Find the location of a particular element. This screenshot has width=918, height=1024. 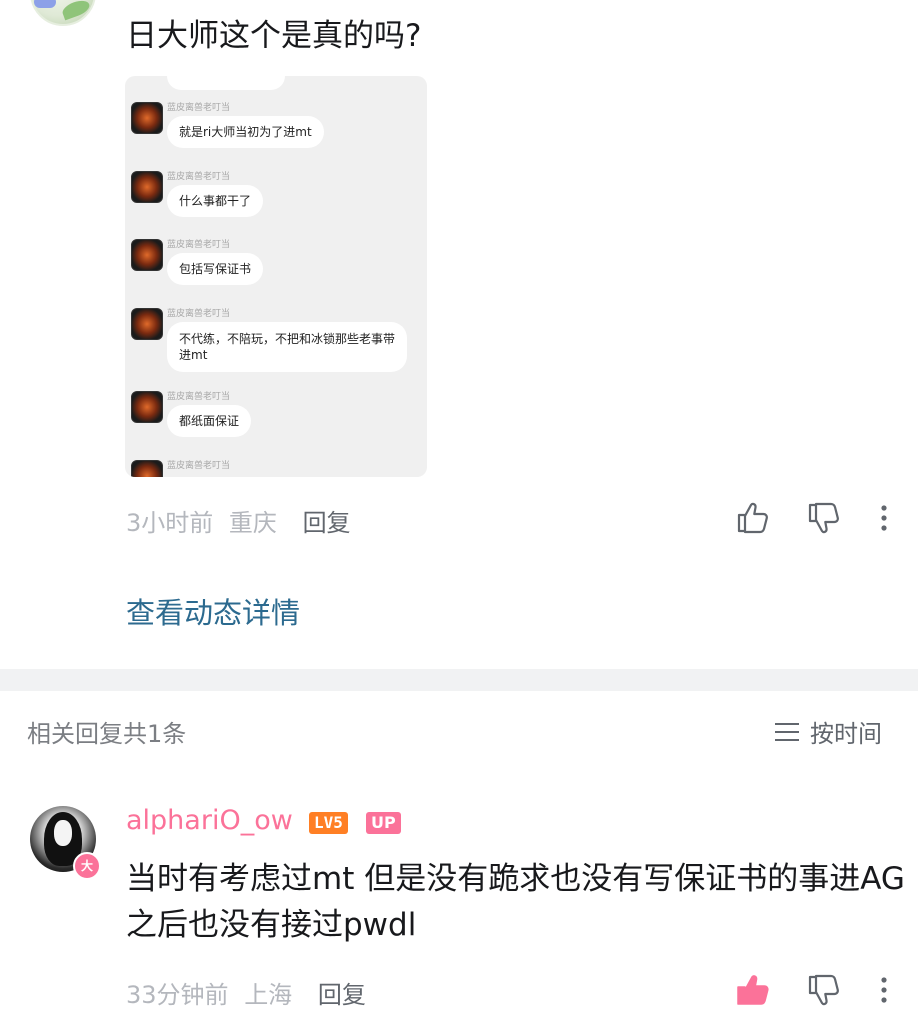

chat-bubble: 包括写保证书 is located at coordinates (215, 269).